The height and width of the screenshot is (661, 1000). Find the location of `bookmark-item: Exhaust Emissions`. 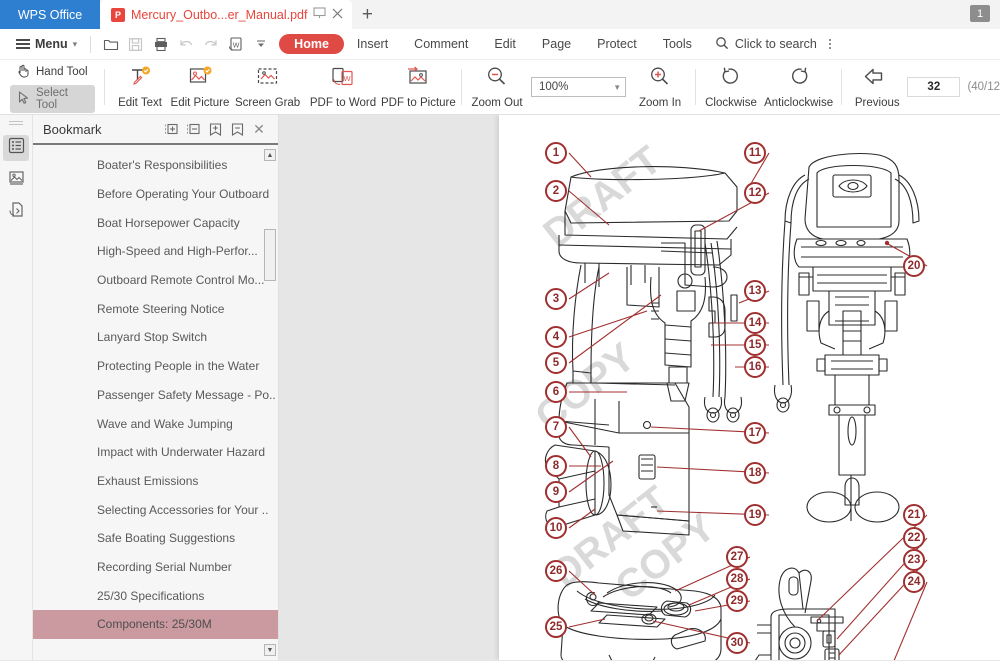

bookmark-item: Exhaust Emissions is located at coordinates (155, 481).